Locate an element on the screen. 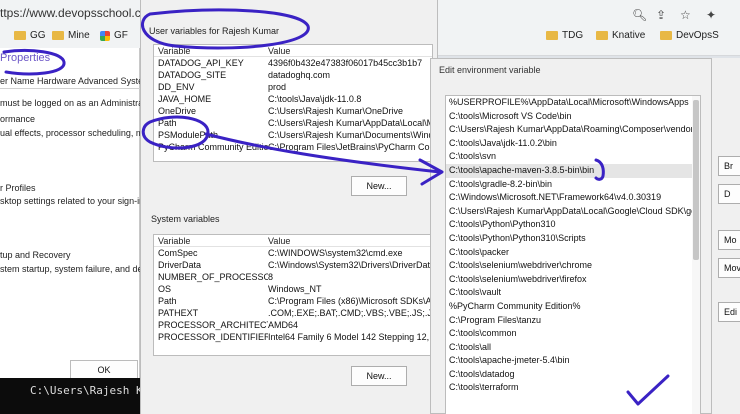 The image size is (740, 414). bookmark-mine: Mine is located at coordinates (71, 35).